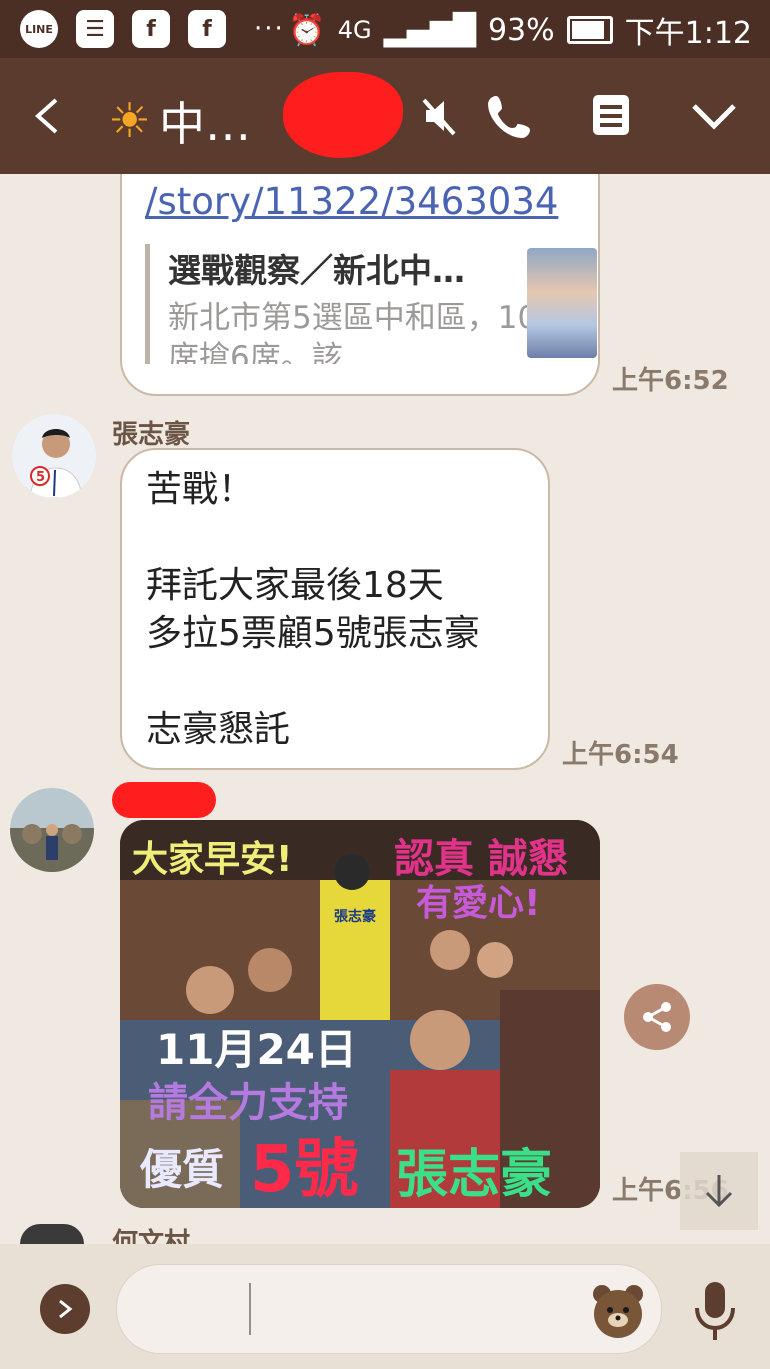 The width and height of the screenshot is (770, 1369). Describe the element at coordinates (307, 30) in the screenshot. I see `alarm-icon: ⏰` at that location.